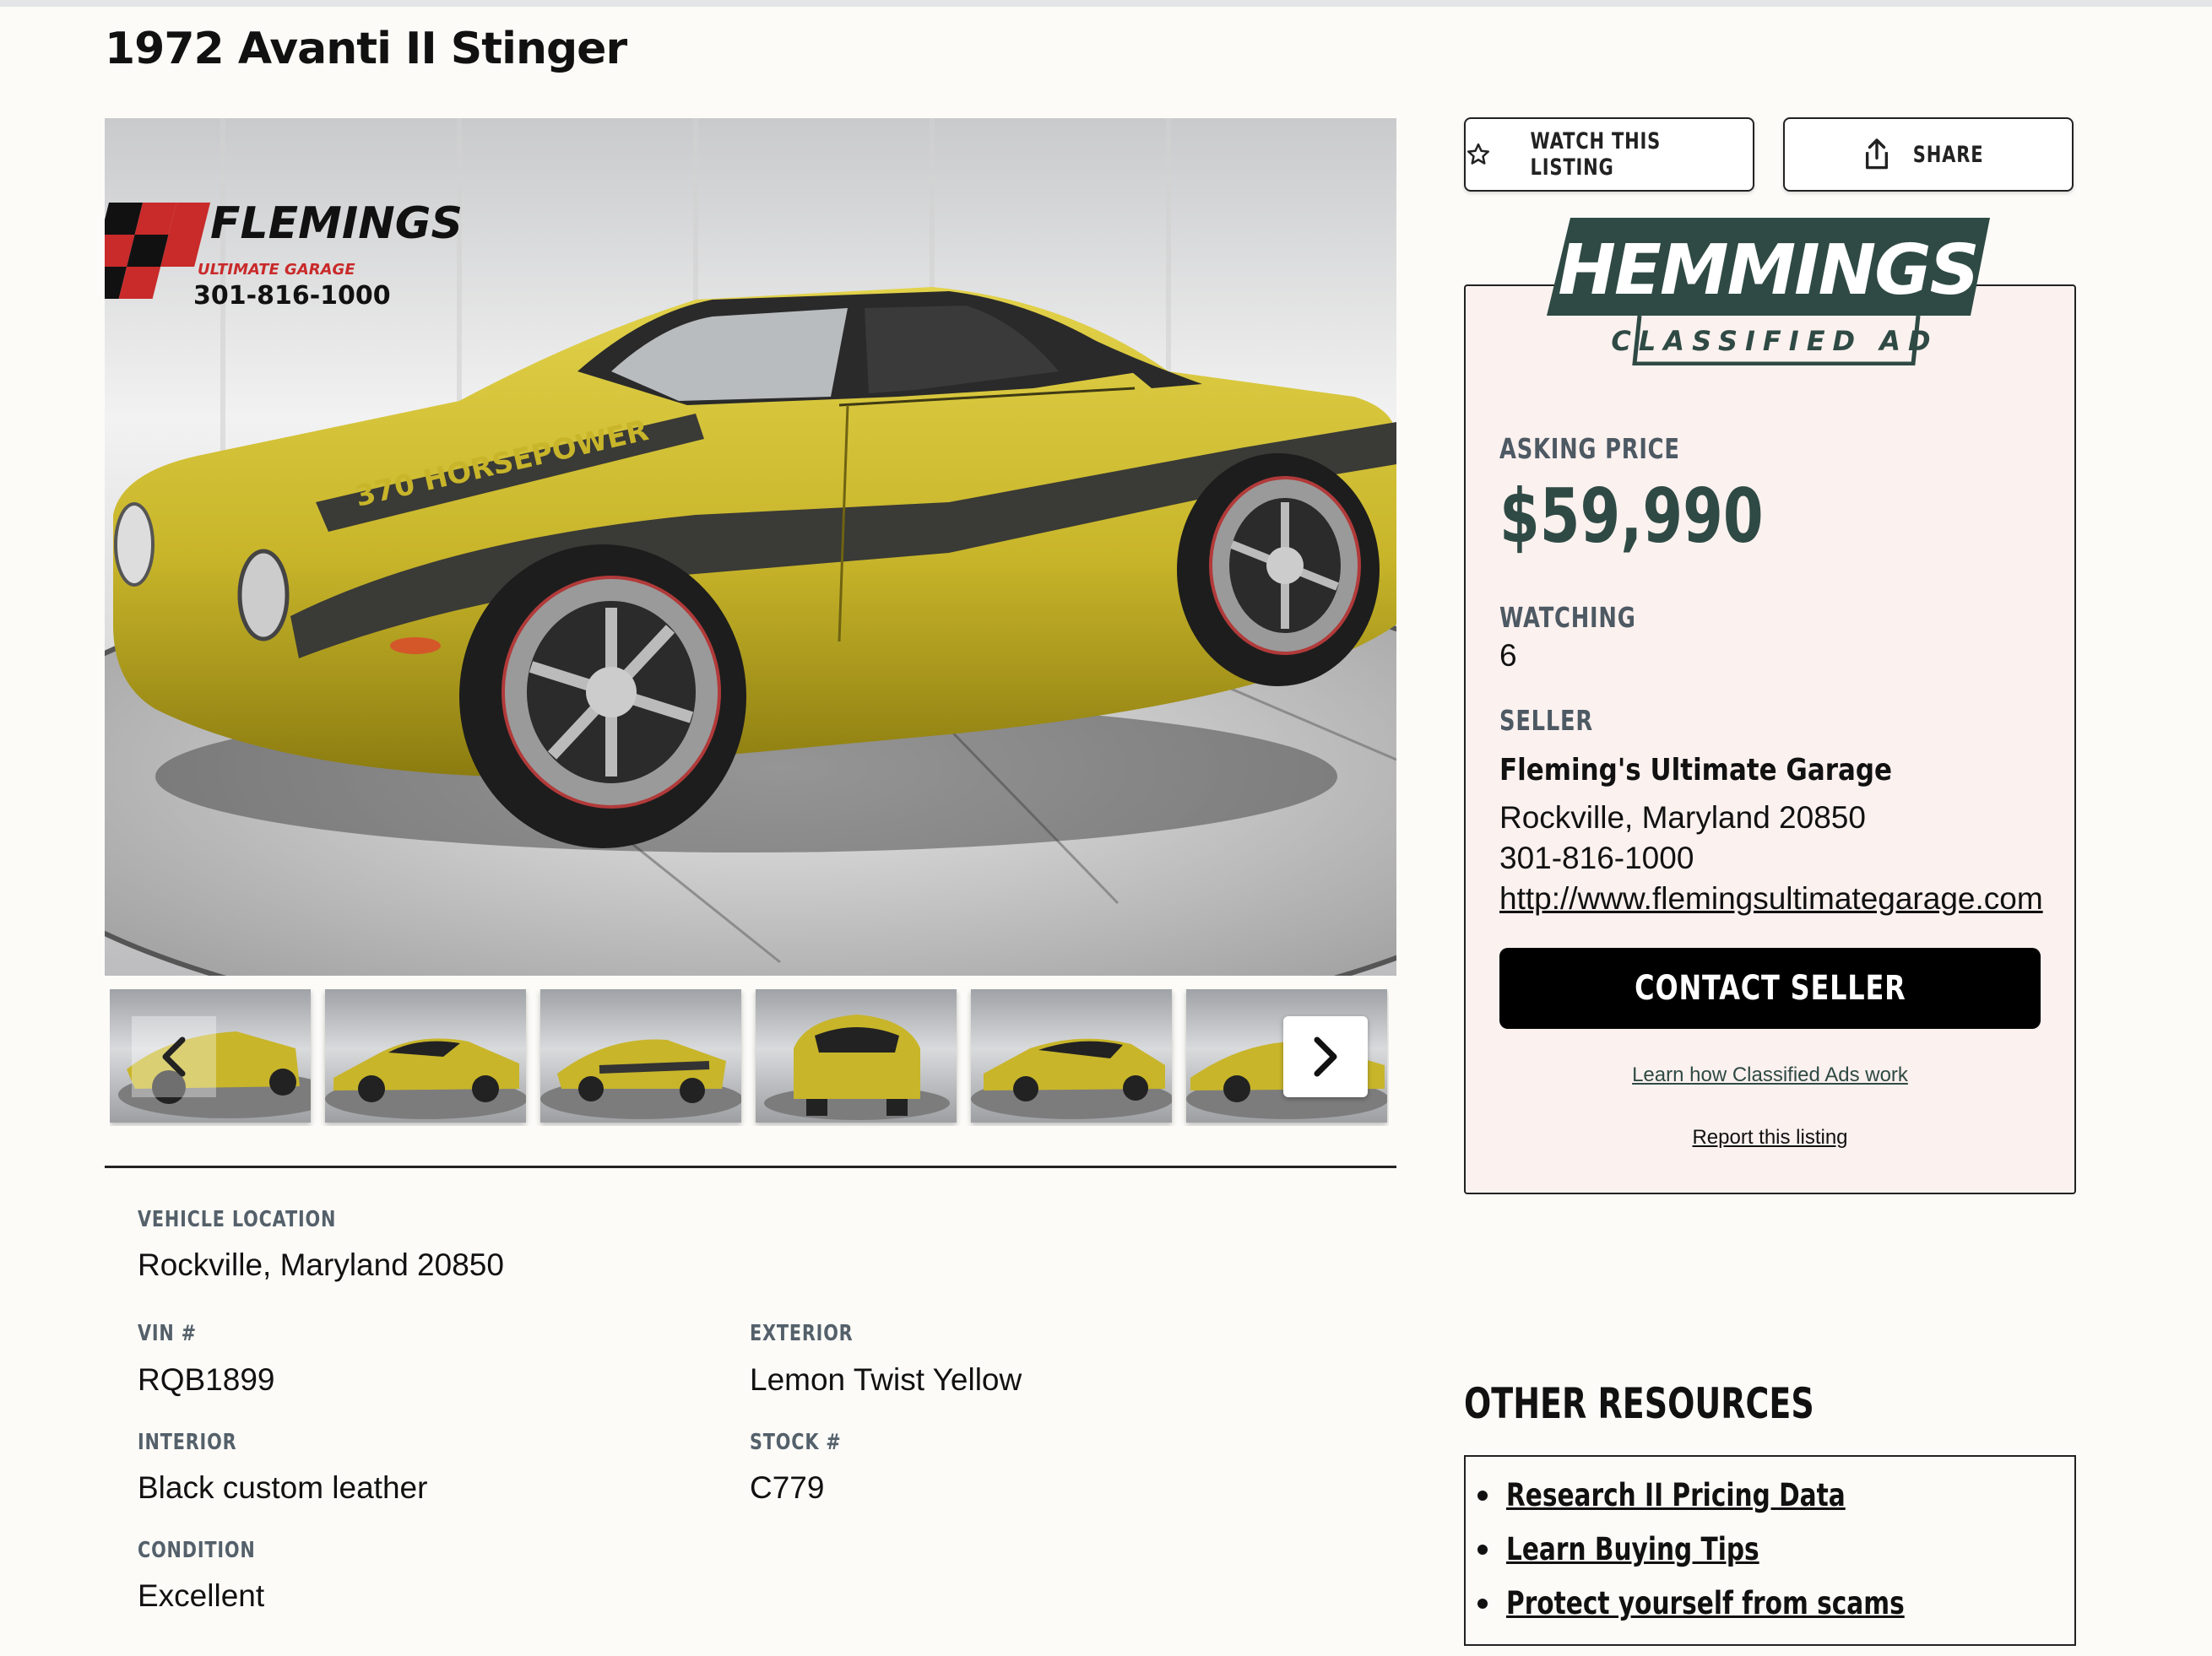 Image resolution: width=2212 pixels, height=1656 pixels. Describe the element at coordinates (207, 1379) in the screenshot. I see `vin-value: RQB1899` at that location.